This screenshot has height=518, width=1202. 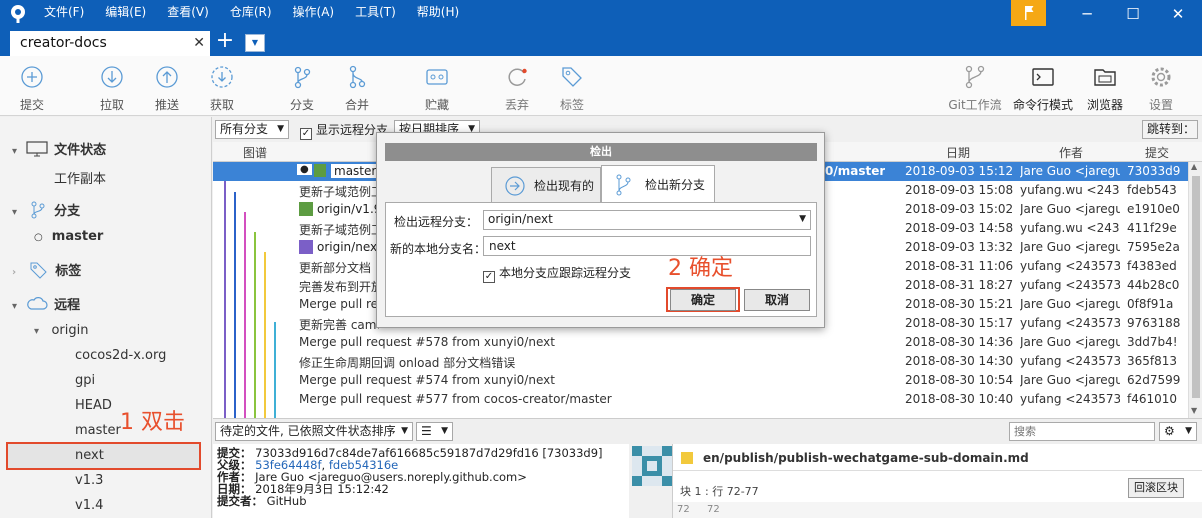 I want to click on push-button: 推送, so click(x=167, y=88).